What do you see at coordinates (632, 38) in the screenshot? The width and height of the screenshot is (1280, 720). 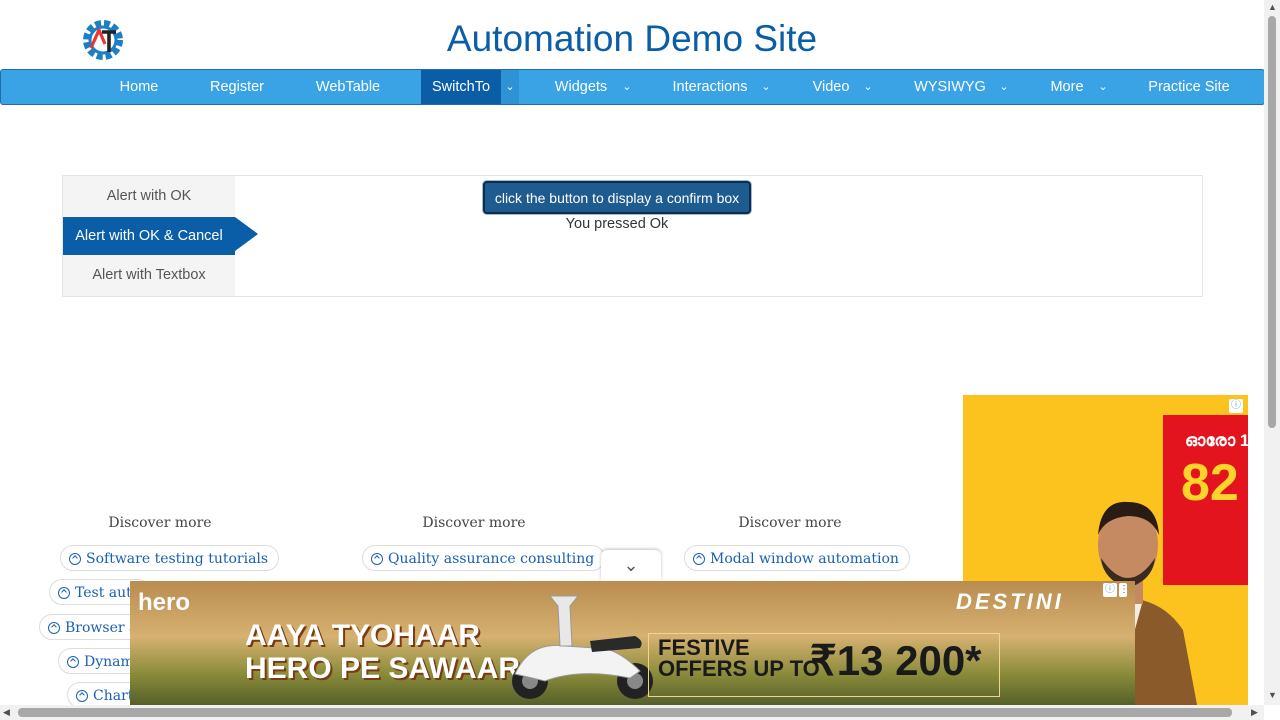 I see `site-title: Automation Demo Site` at bounding box center [632, 38].